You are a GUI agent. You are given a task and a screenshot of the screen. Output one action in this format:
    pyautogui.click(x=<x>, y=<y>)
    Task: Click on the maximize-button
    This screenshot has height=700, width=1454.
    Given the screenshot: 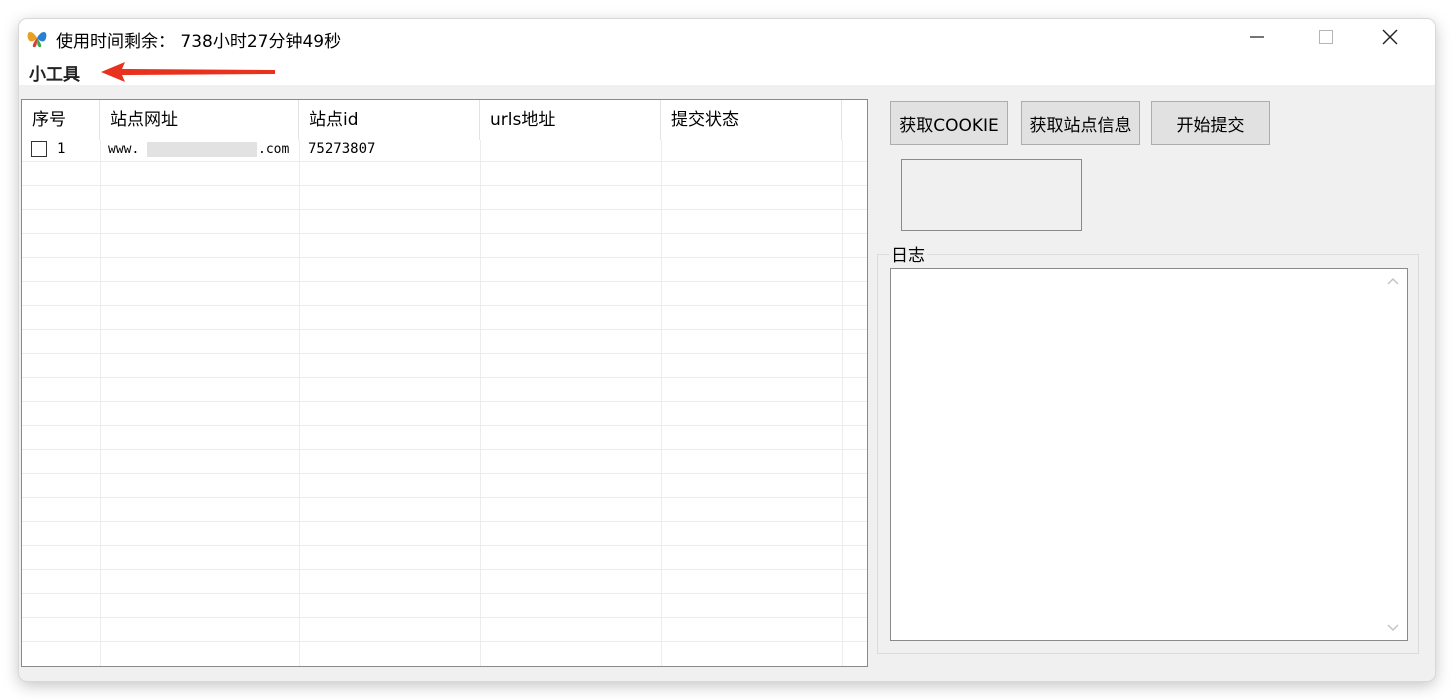 What is the action you would take?
    pyautogui.click(x=1326, y=37)
    